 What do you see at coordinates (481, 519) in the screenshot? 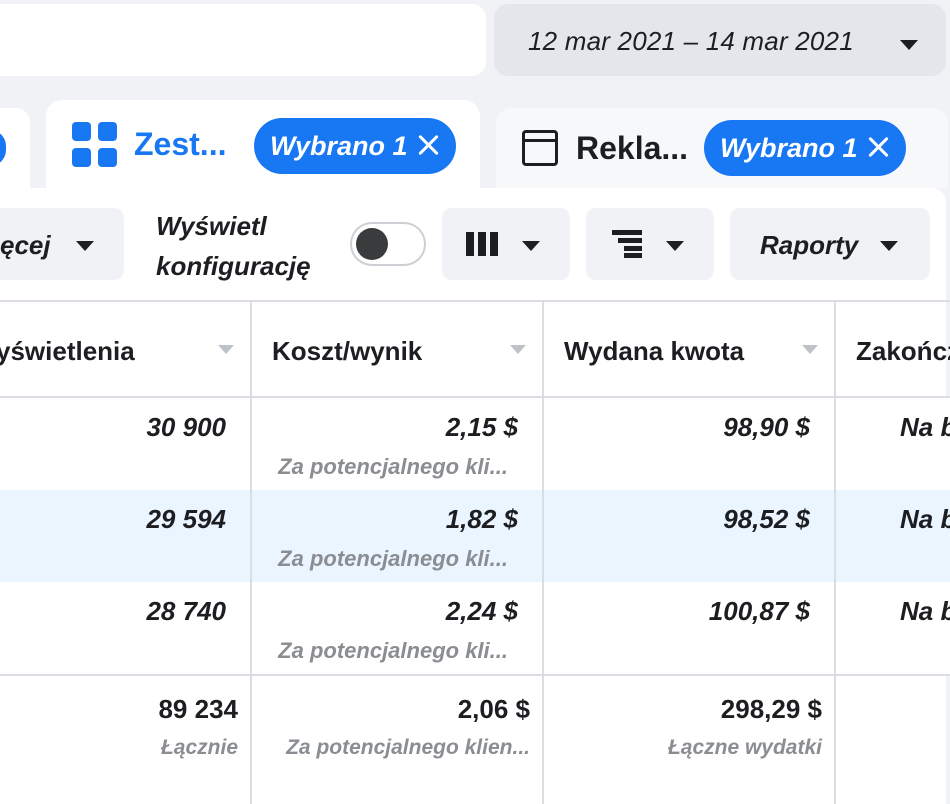
I see `cost-value: 1,82 $` at bounding box center [481, 519].